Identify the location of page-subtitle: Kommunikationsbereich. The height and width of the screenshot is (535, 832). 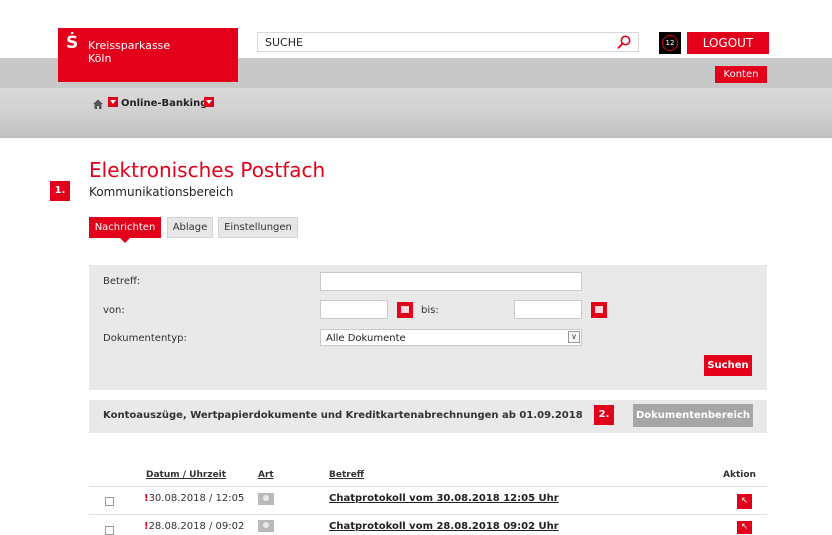
(161, 192).